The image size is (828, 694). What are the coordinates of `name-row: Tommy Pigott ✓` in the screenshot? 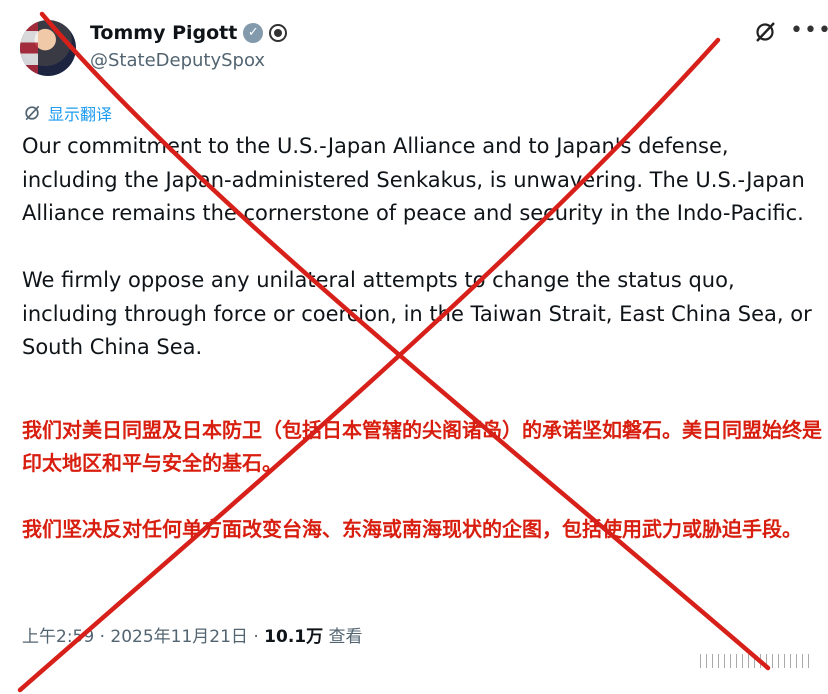 It's located at (189, 33).